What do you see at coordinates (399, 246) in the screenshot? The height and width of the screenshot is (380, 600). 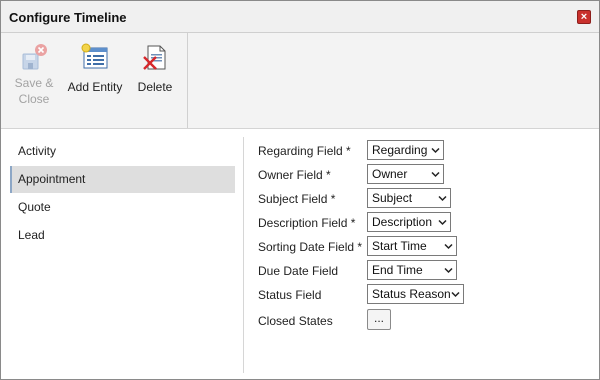 I see `sorting-date-field-value: Start Time` at bounding box center [399, 246].